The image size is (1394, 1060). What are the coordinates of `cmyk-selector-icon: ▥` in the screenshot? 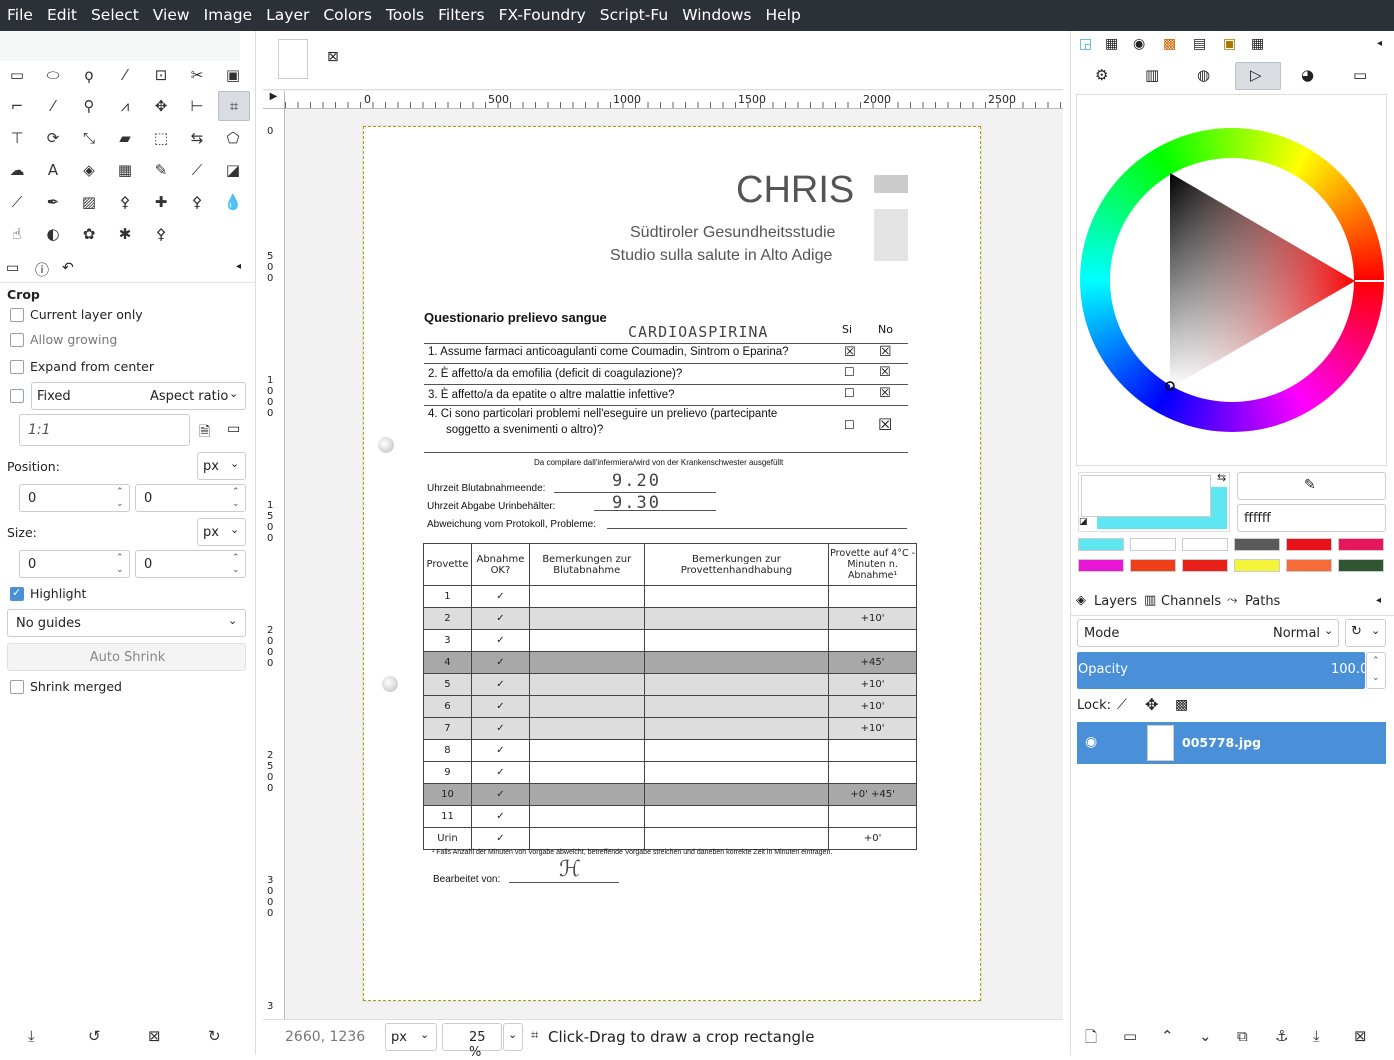 It's located at (1152, 75).